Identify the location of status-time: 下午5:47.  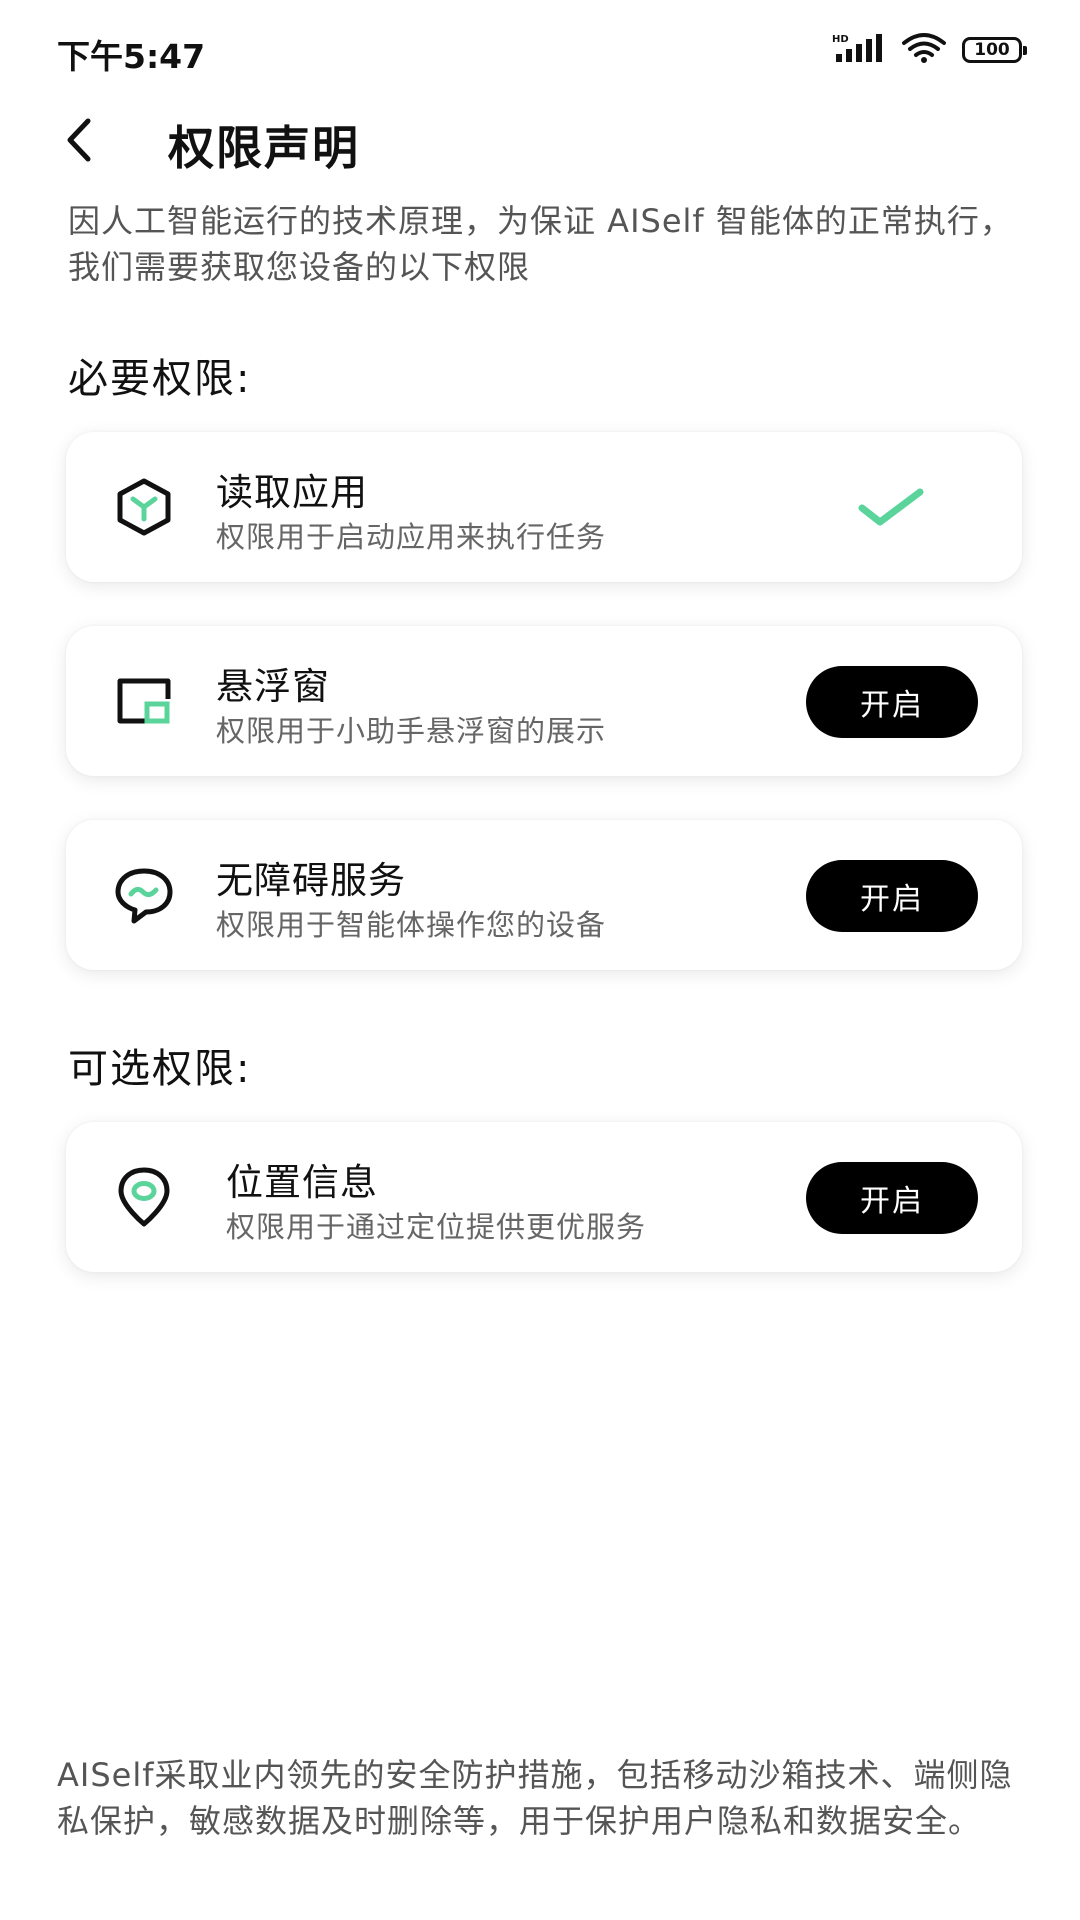
(131, 56).